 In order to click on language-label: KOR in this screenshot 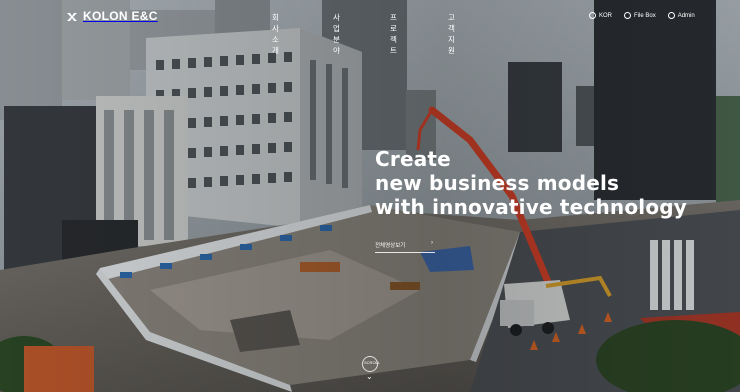, I will do `click(606, 15)`.